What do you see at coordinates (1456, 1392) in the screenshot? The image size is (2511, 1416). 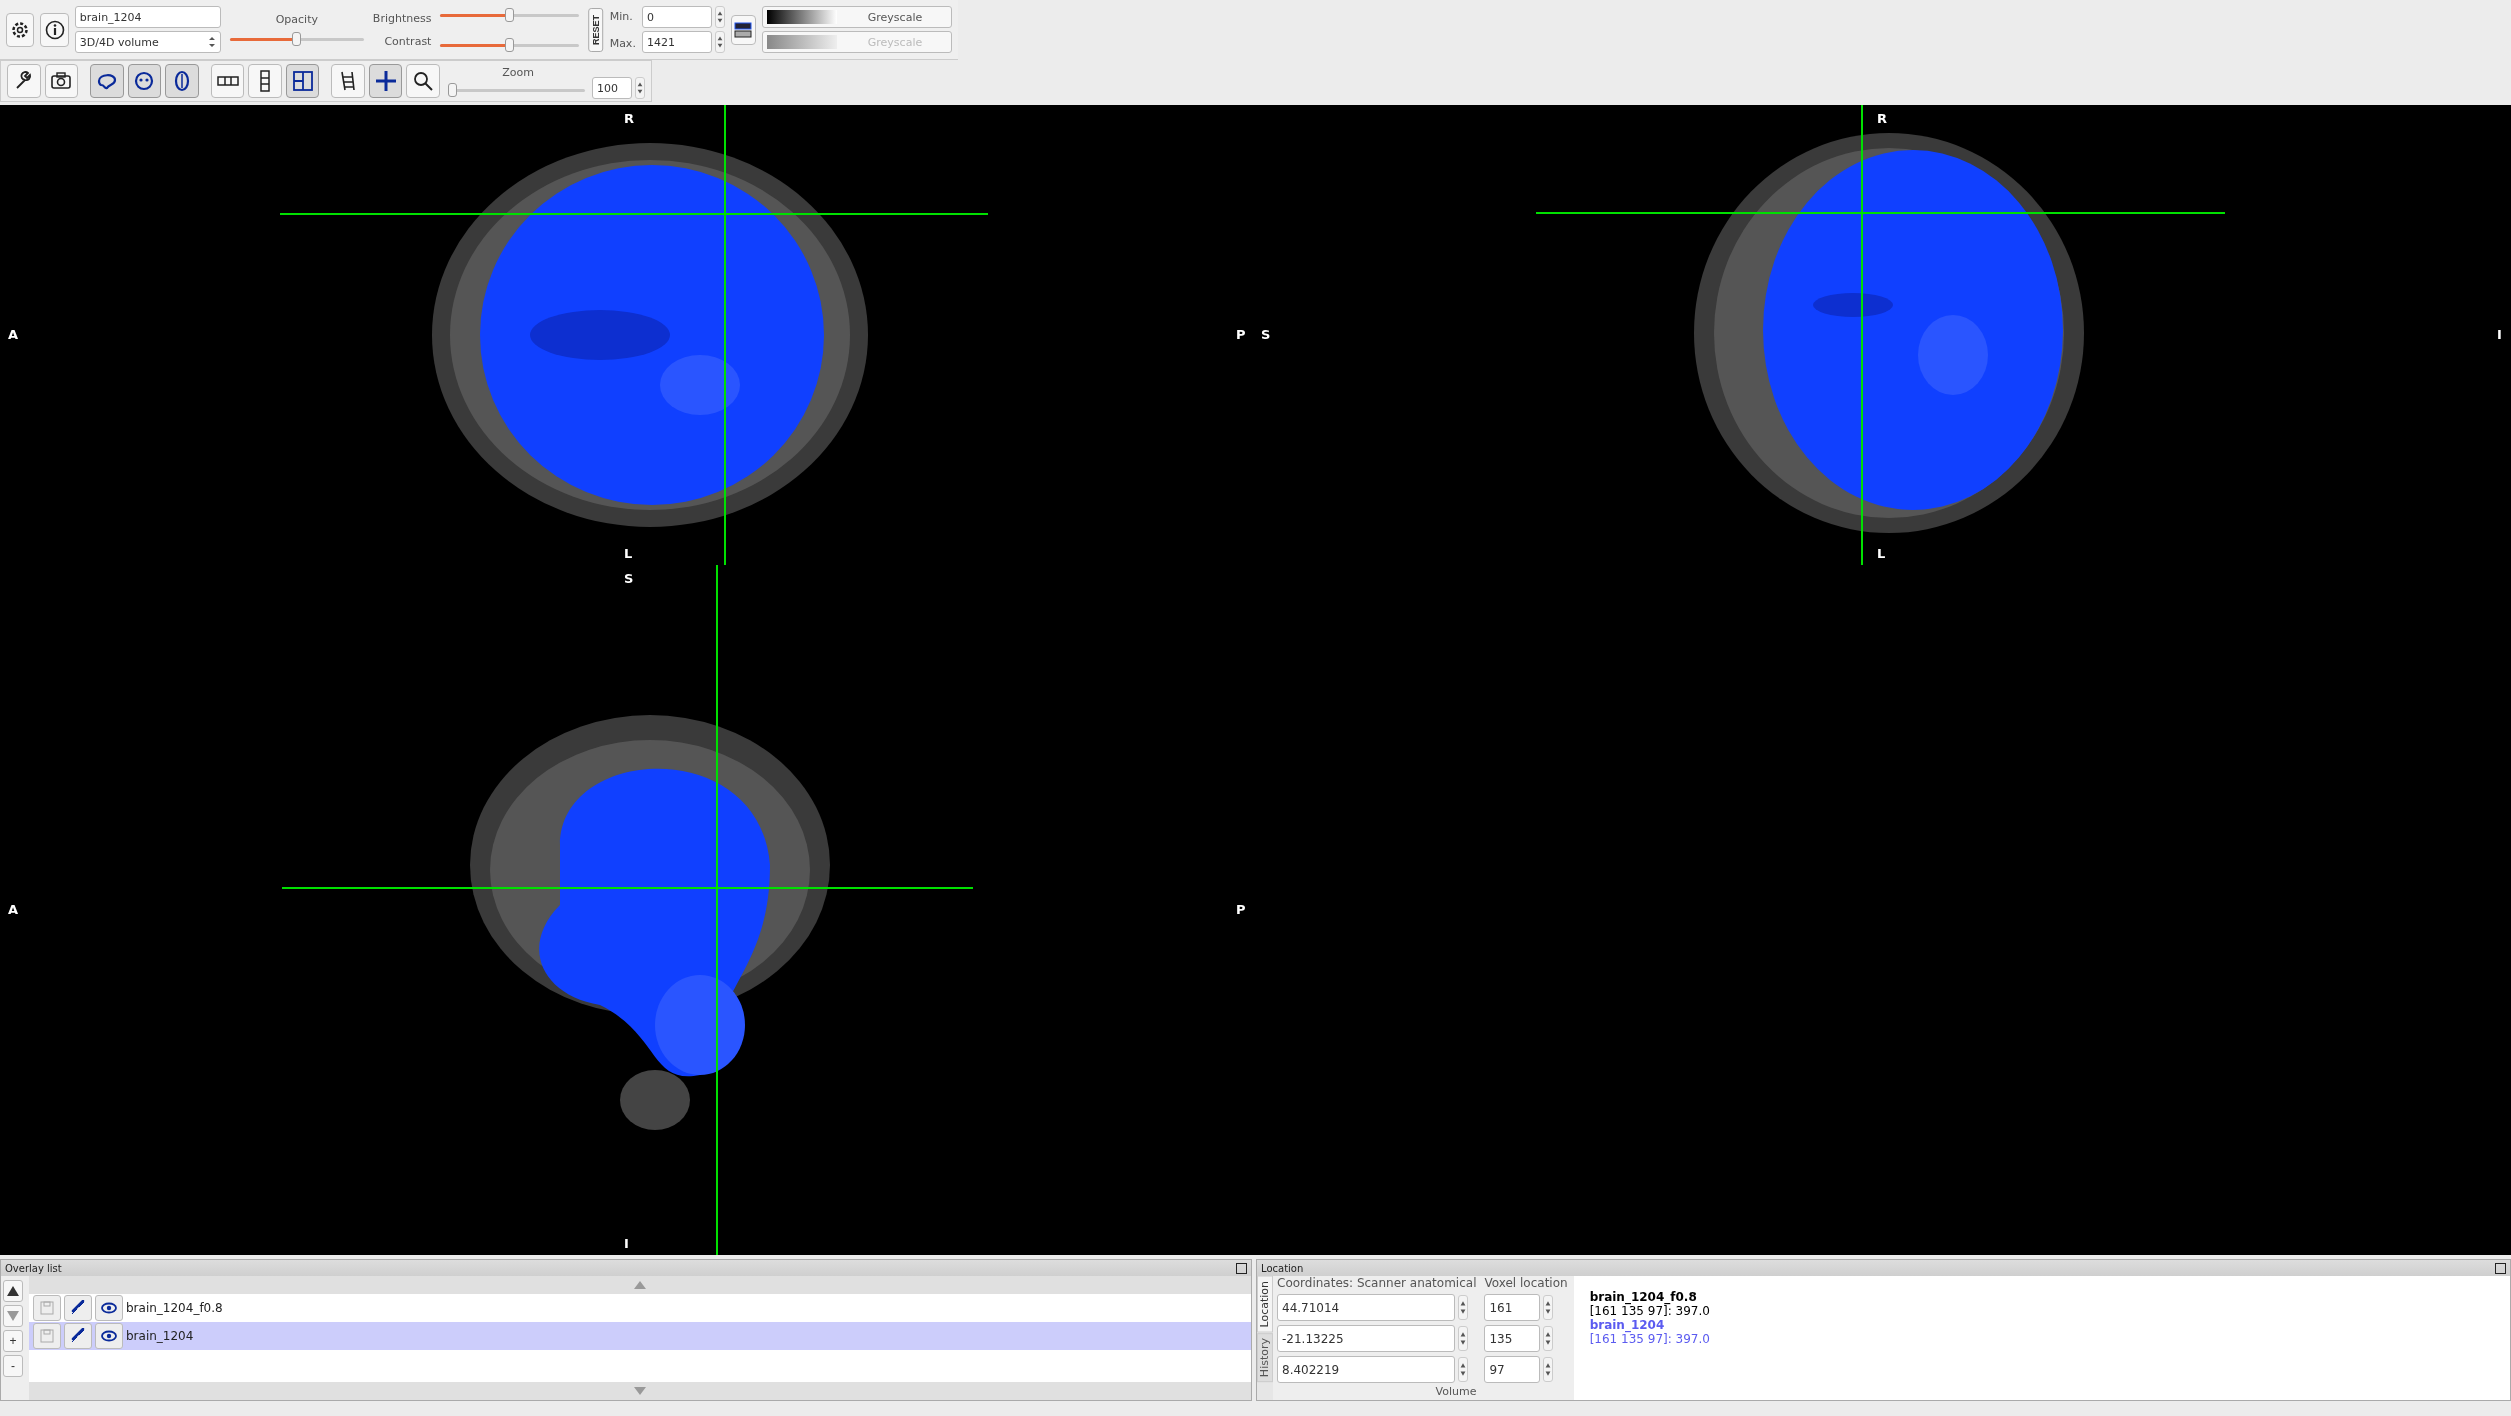 I see `volume-label: Volume` at bounding box center [1456, 1392].